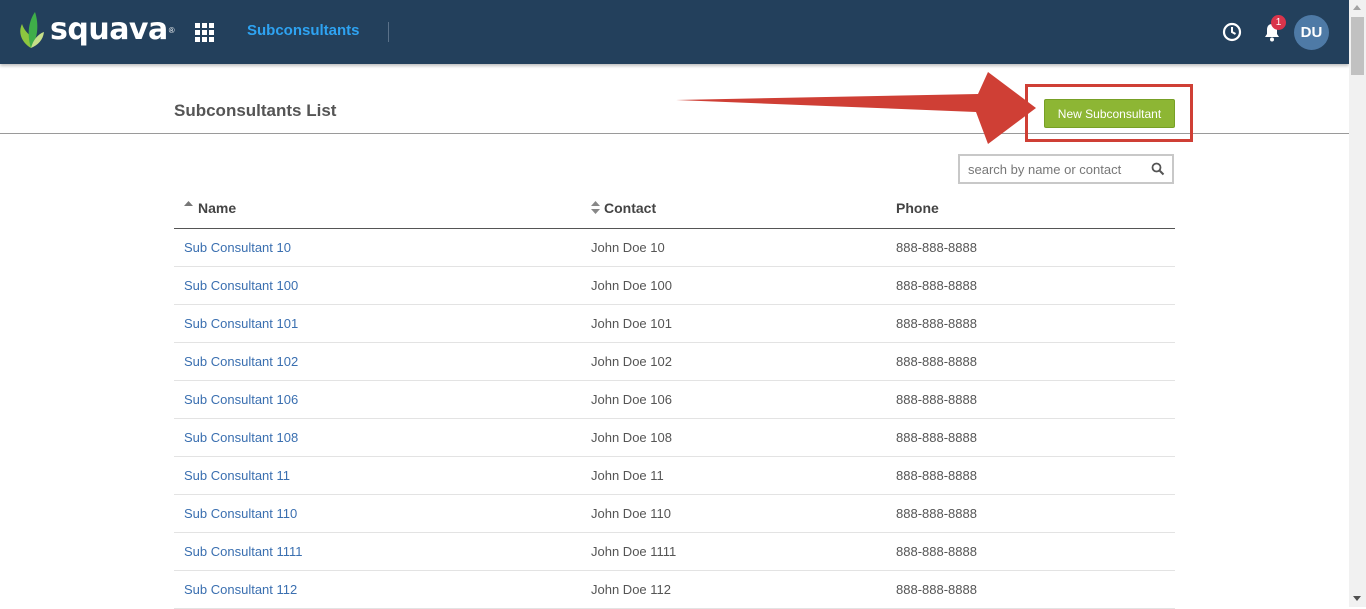 This screenshot has width=1366, height=609. What do you see at coordinates (303, 30) in the screenshot?
I see `nav-subconsultants-link: Subconsultants` at bounding box center [303, 30].